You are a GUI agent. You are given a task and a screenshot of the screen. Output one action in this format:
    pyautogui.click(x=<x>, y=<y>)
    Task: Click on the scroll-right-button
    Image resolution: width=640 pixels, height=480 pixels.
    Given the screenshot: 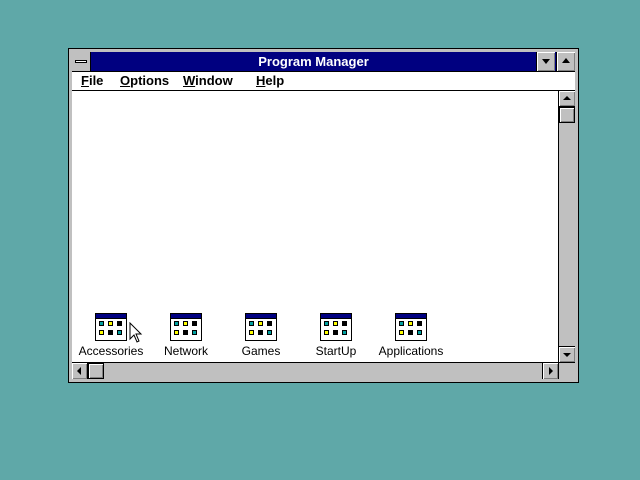 What is the action you would take?
    pyautogui.click(x=550, y=371)
    